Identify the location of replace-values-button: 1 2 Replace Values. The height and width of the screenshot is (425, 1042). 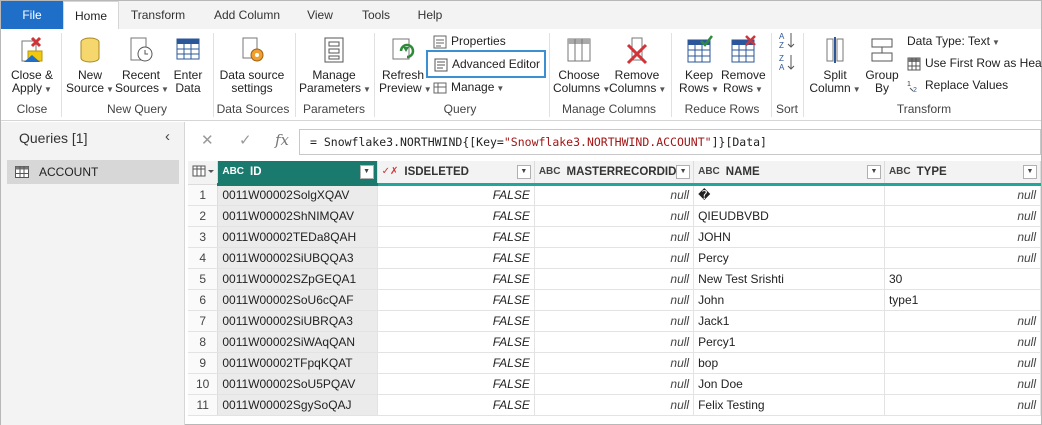
(957, 85).